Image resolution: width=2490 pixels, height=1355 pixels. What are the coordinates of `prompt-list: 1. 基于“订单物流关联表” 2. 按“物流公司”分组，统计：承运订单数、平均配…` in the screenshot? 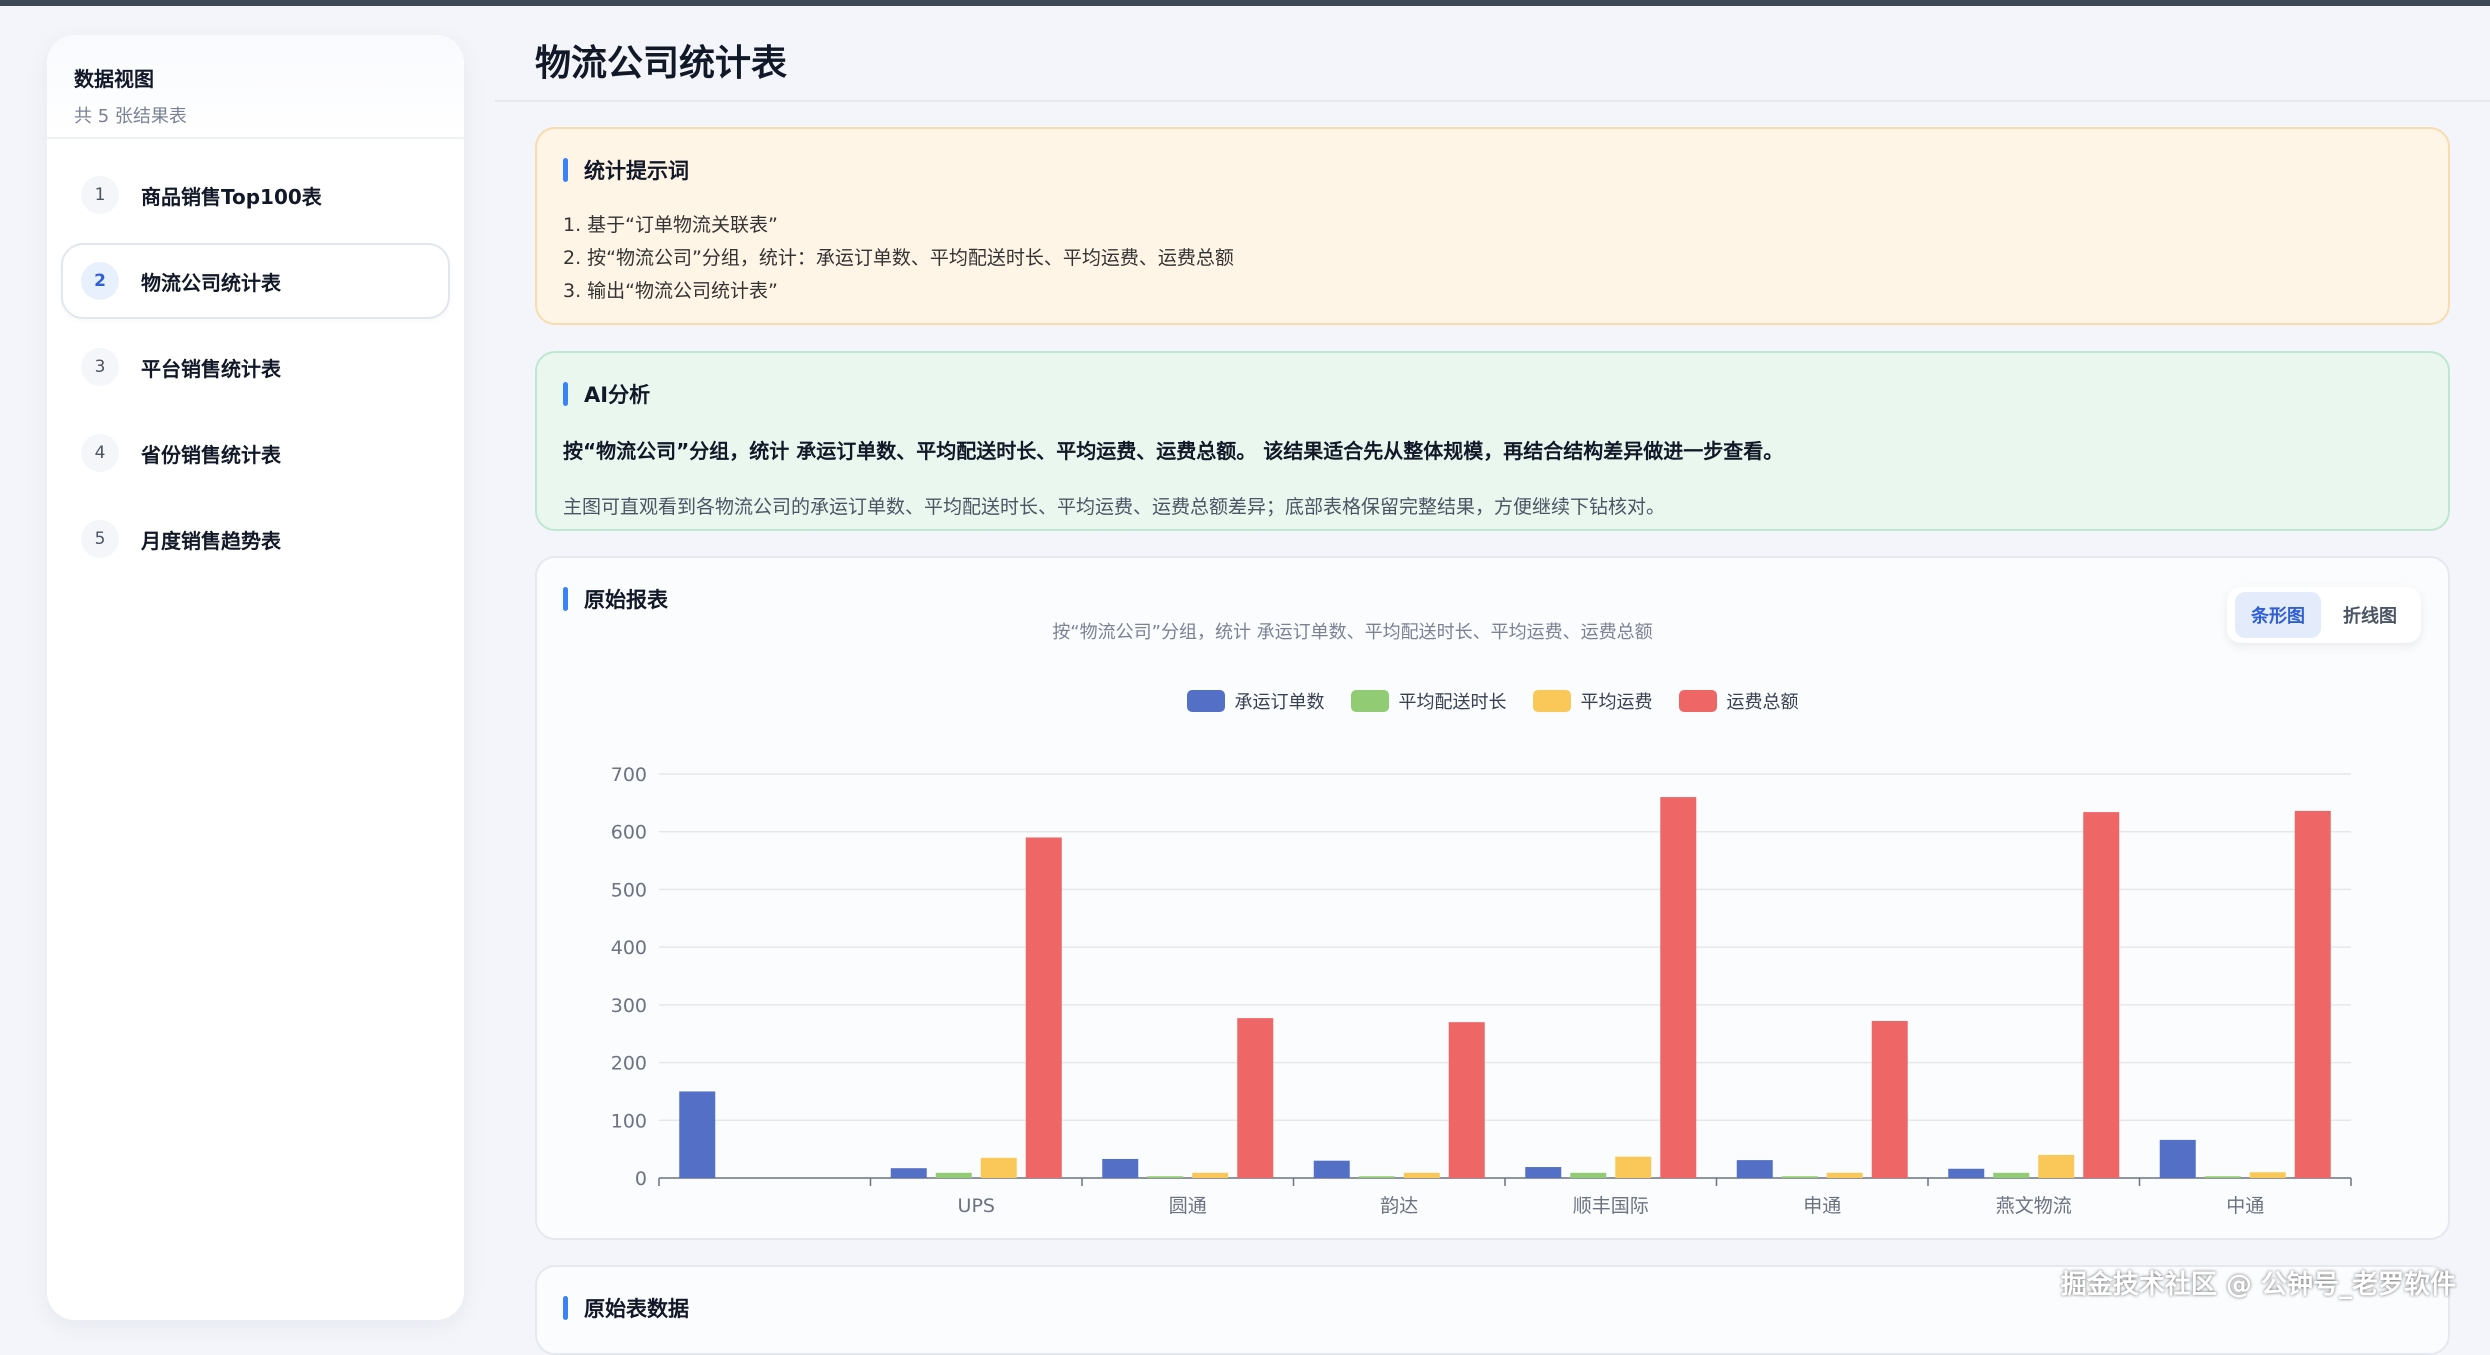 It's located at (1492, 258).